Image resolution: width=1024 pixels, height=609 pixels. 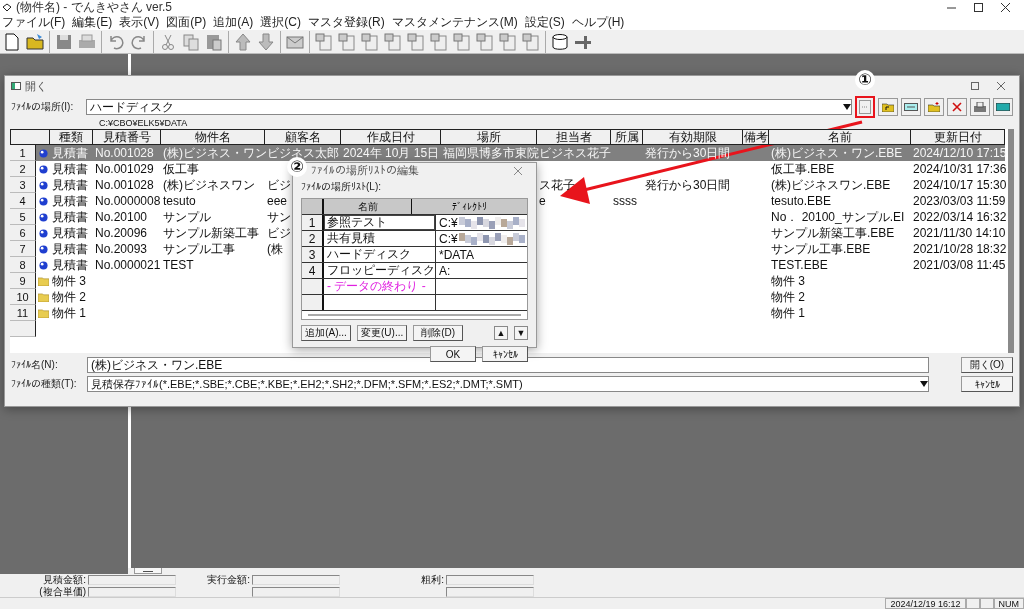 What do you see at coordinates (380, 254) in the screenshot?
I see `location-name: ハードディスク` at bounding box center [380, 254].